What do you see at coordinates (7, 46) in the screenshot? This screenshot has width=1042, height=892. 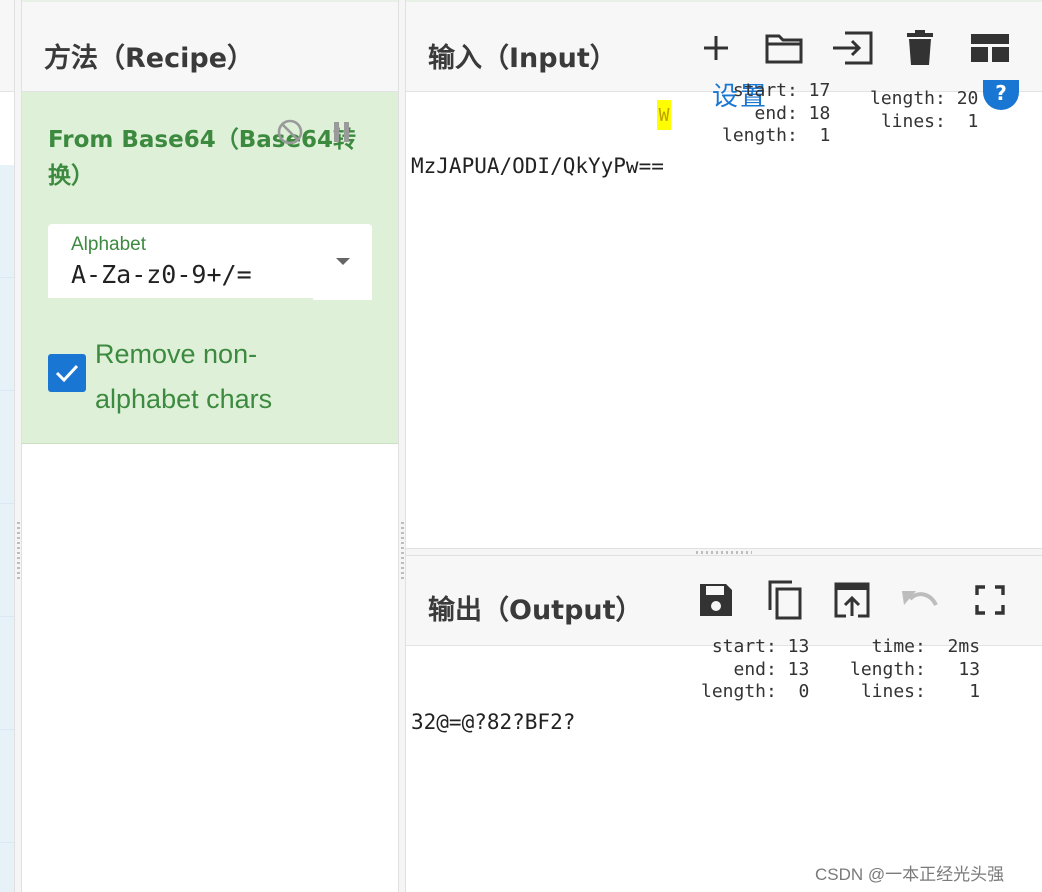 I see `operations-header` at bounding box center [7, 46].